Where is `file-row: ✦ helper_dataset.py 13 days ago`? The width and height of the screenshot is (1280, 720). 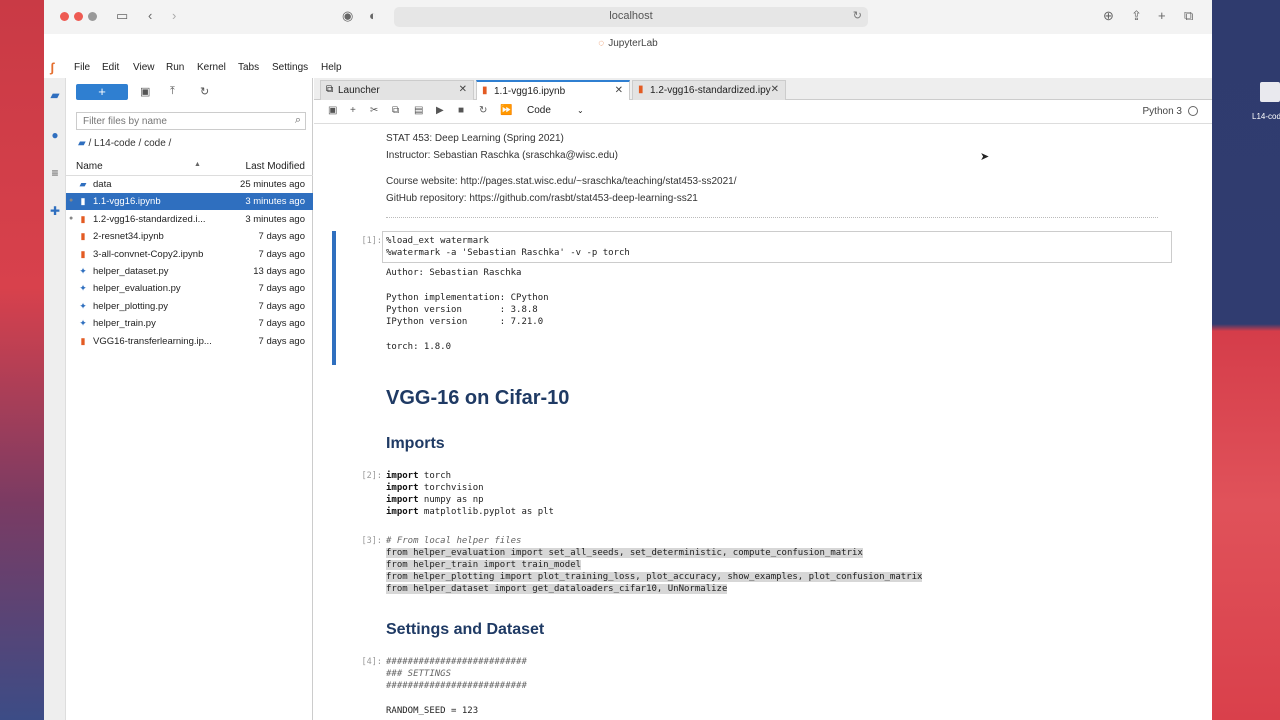 file-row: ✦ helper_dataset.py 13 days ago is located at coordinates (189, 271).